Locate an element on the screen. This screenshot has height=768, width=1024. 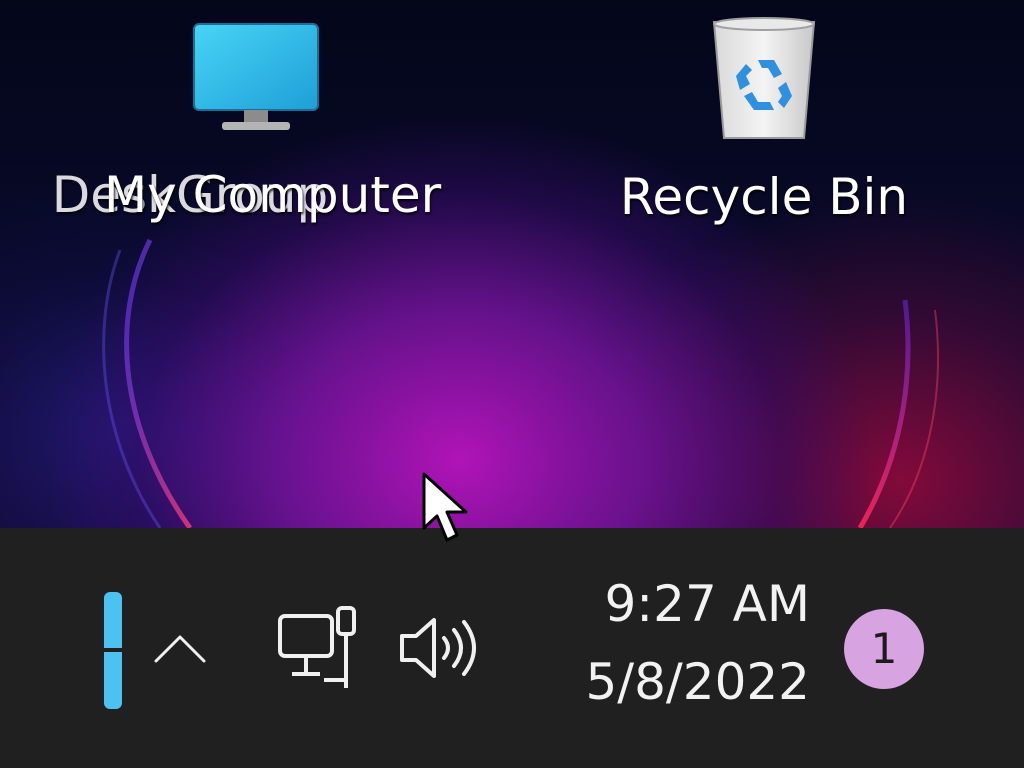
volume-icon is located at coordinates (438, 648).